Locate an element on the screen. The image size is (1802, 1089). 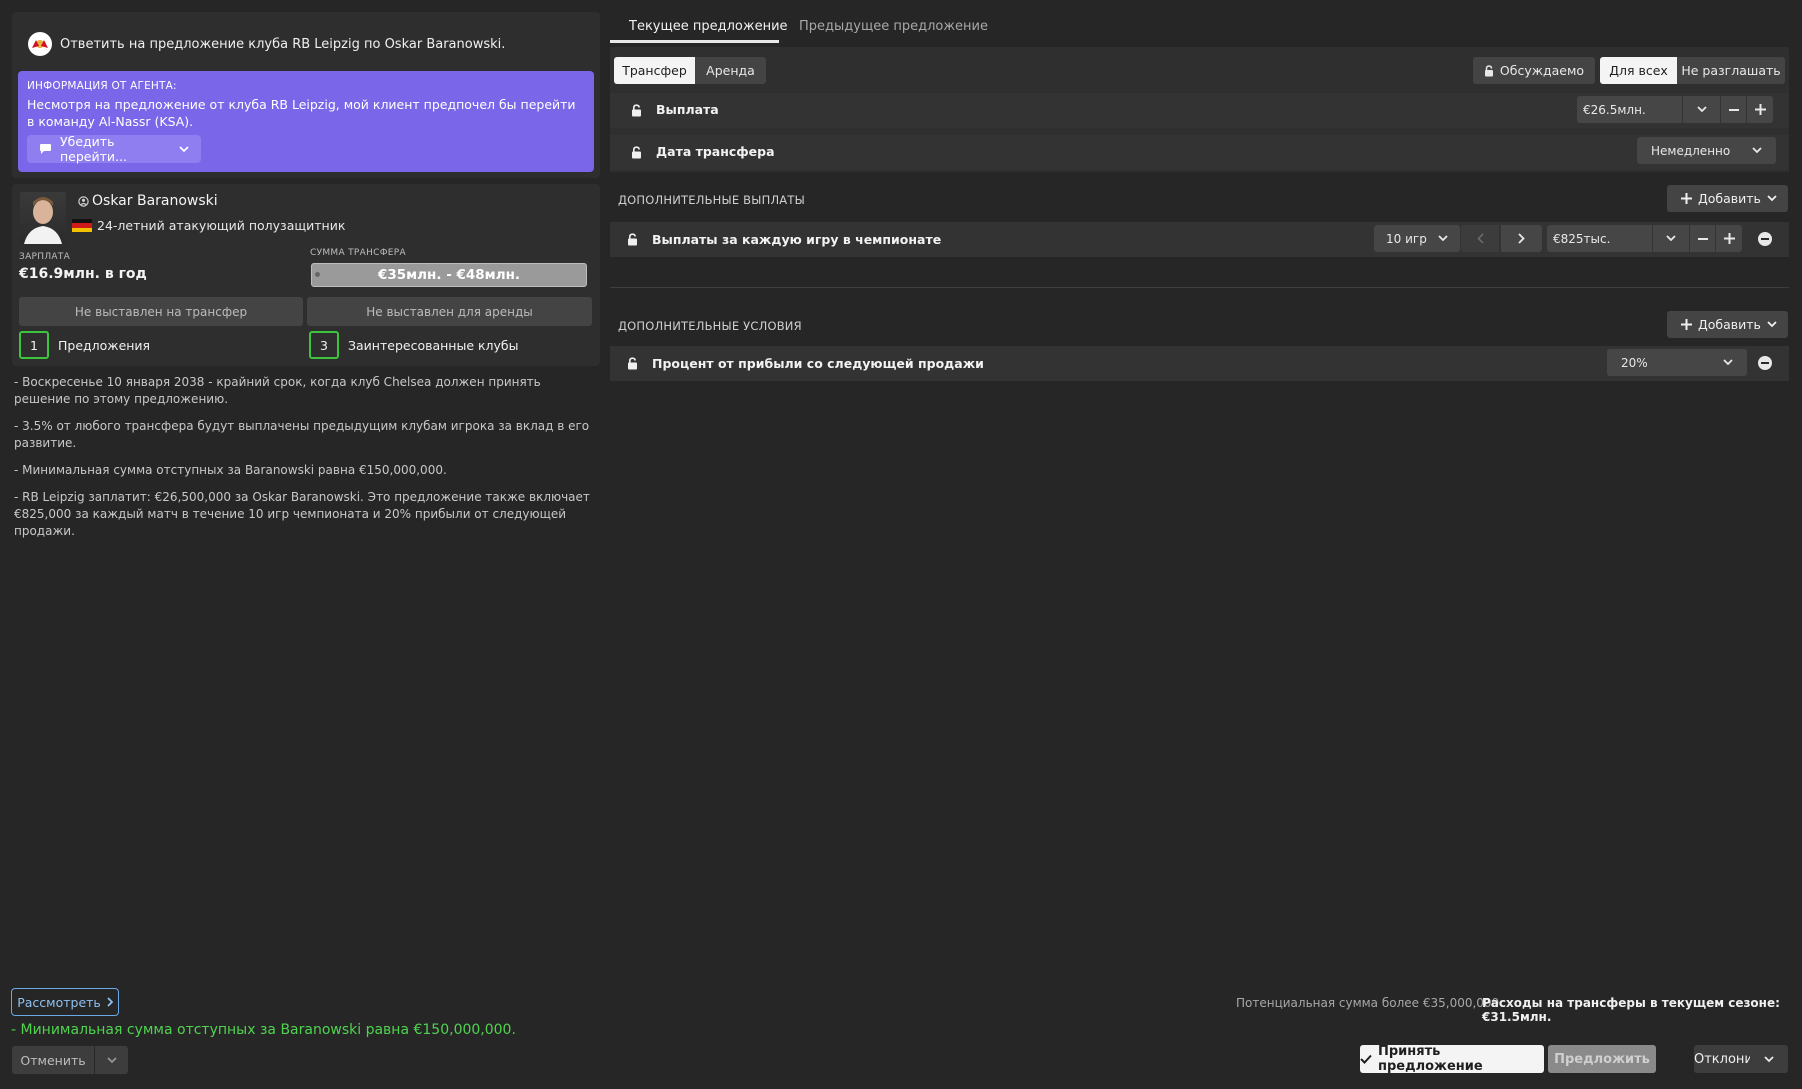
games-next-button is located at coordinates (1521, 238).